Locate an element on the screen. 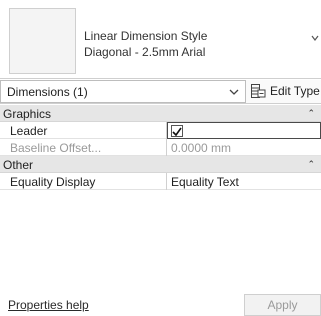 The width and height of the screenshot is (321, 316). property-value-leader is located at coordinates (244, 130).